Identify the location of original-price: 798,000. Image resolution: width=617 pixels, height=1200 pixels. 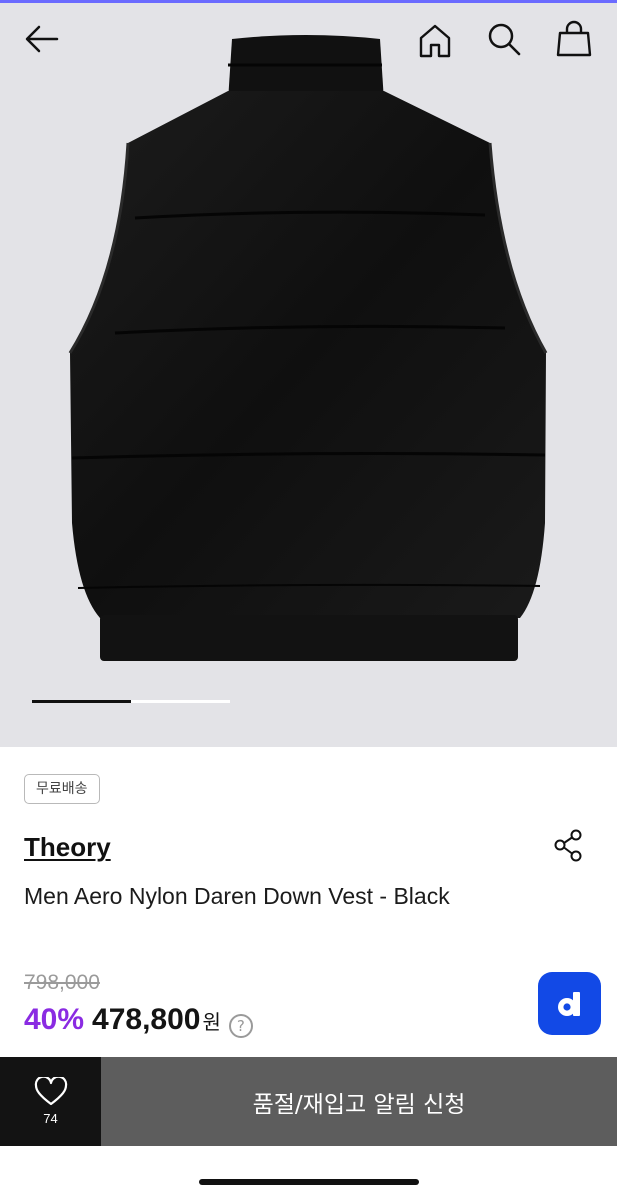
(62, 982).